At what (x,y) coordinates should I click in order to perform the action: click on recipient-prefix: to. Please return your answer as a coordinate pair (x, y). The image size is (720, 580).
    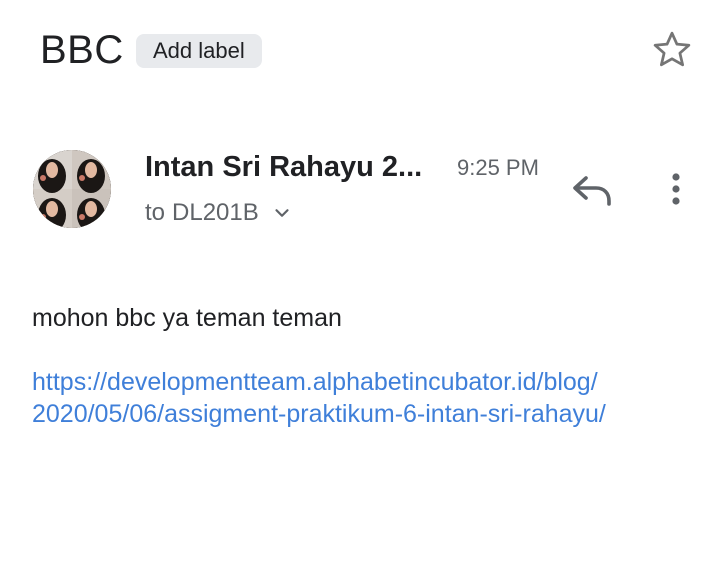
    Looking at the image, I should click on (155, 212).